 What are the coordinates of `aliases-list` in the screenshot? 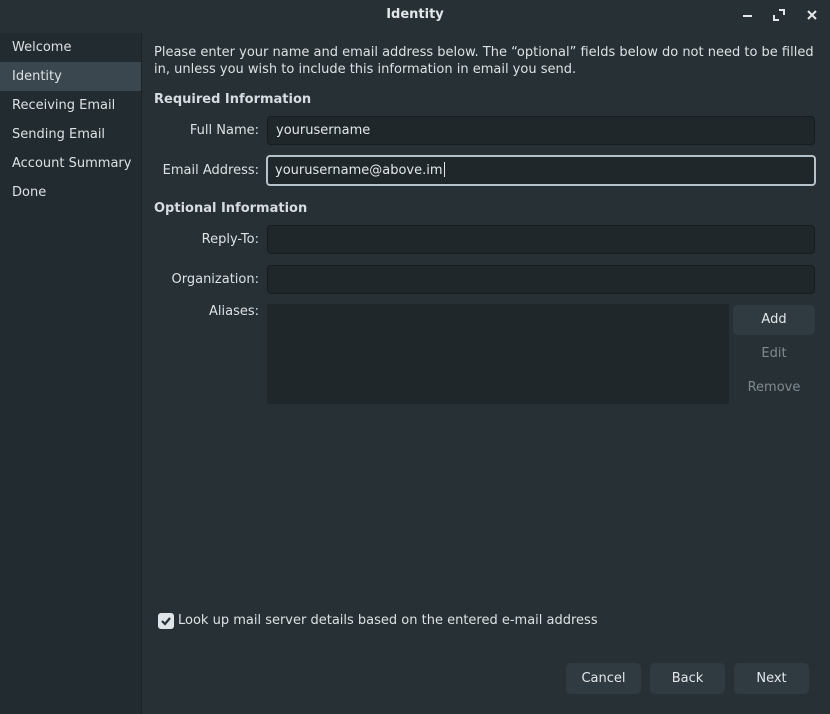 It's located at (498, 354).